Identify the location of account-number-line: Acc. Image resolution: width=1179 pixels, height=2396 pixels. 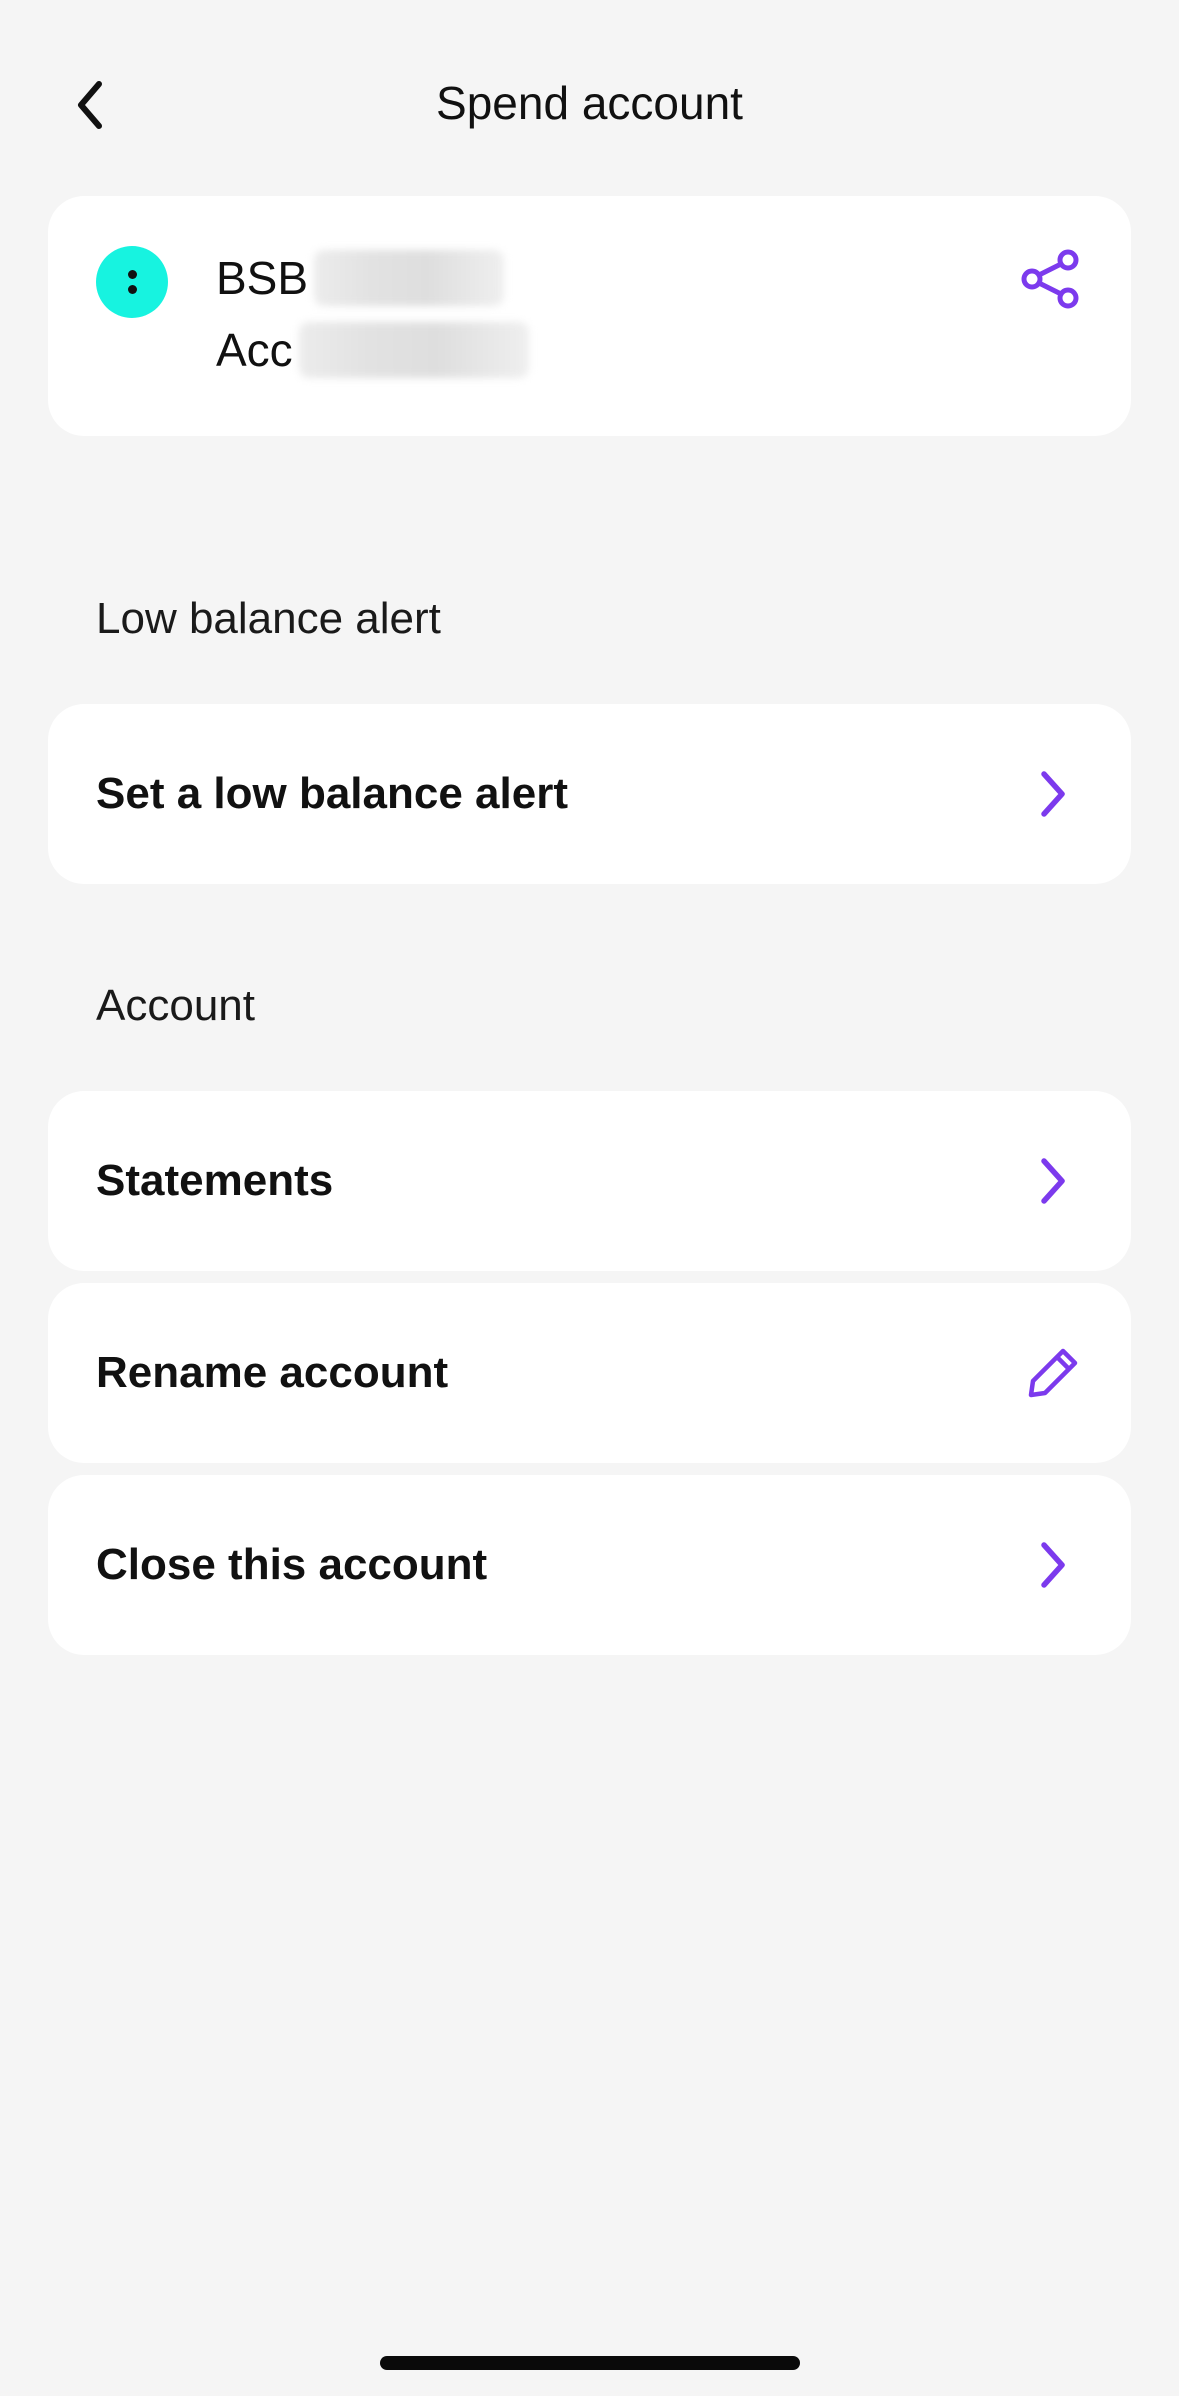
(372, 350).